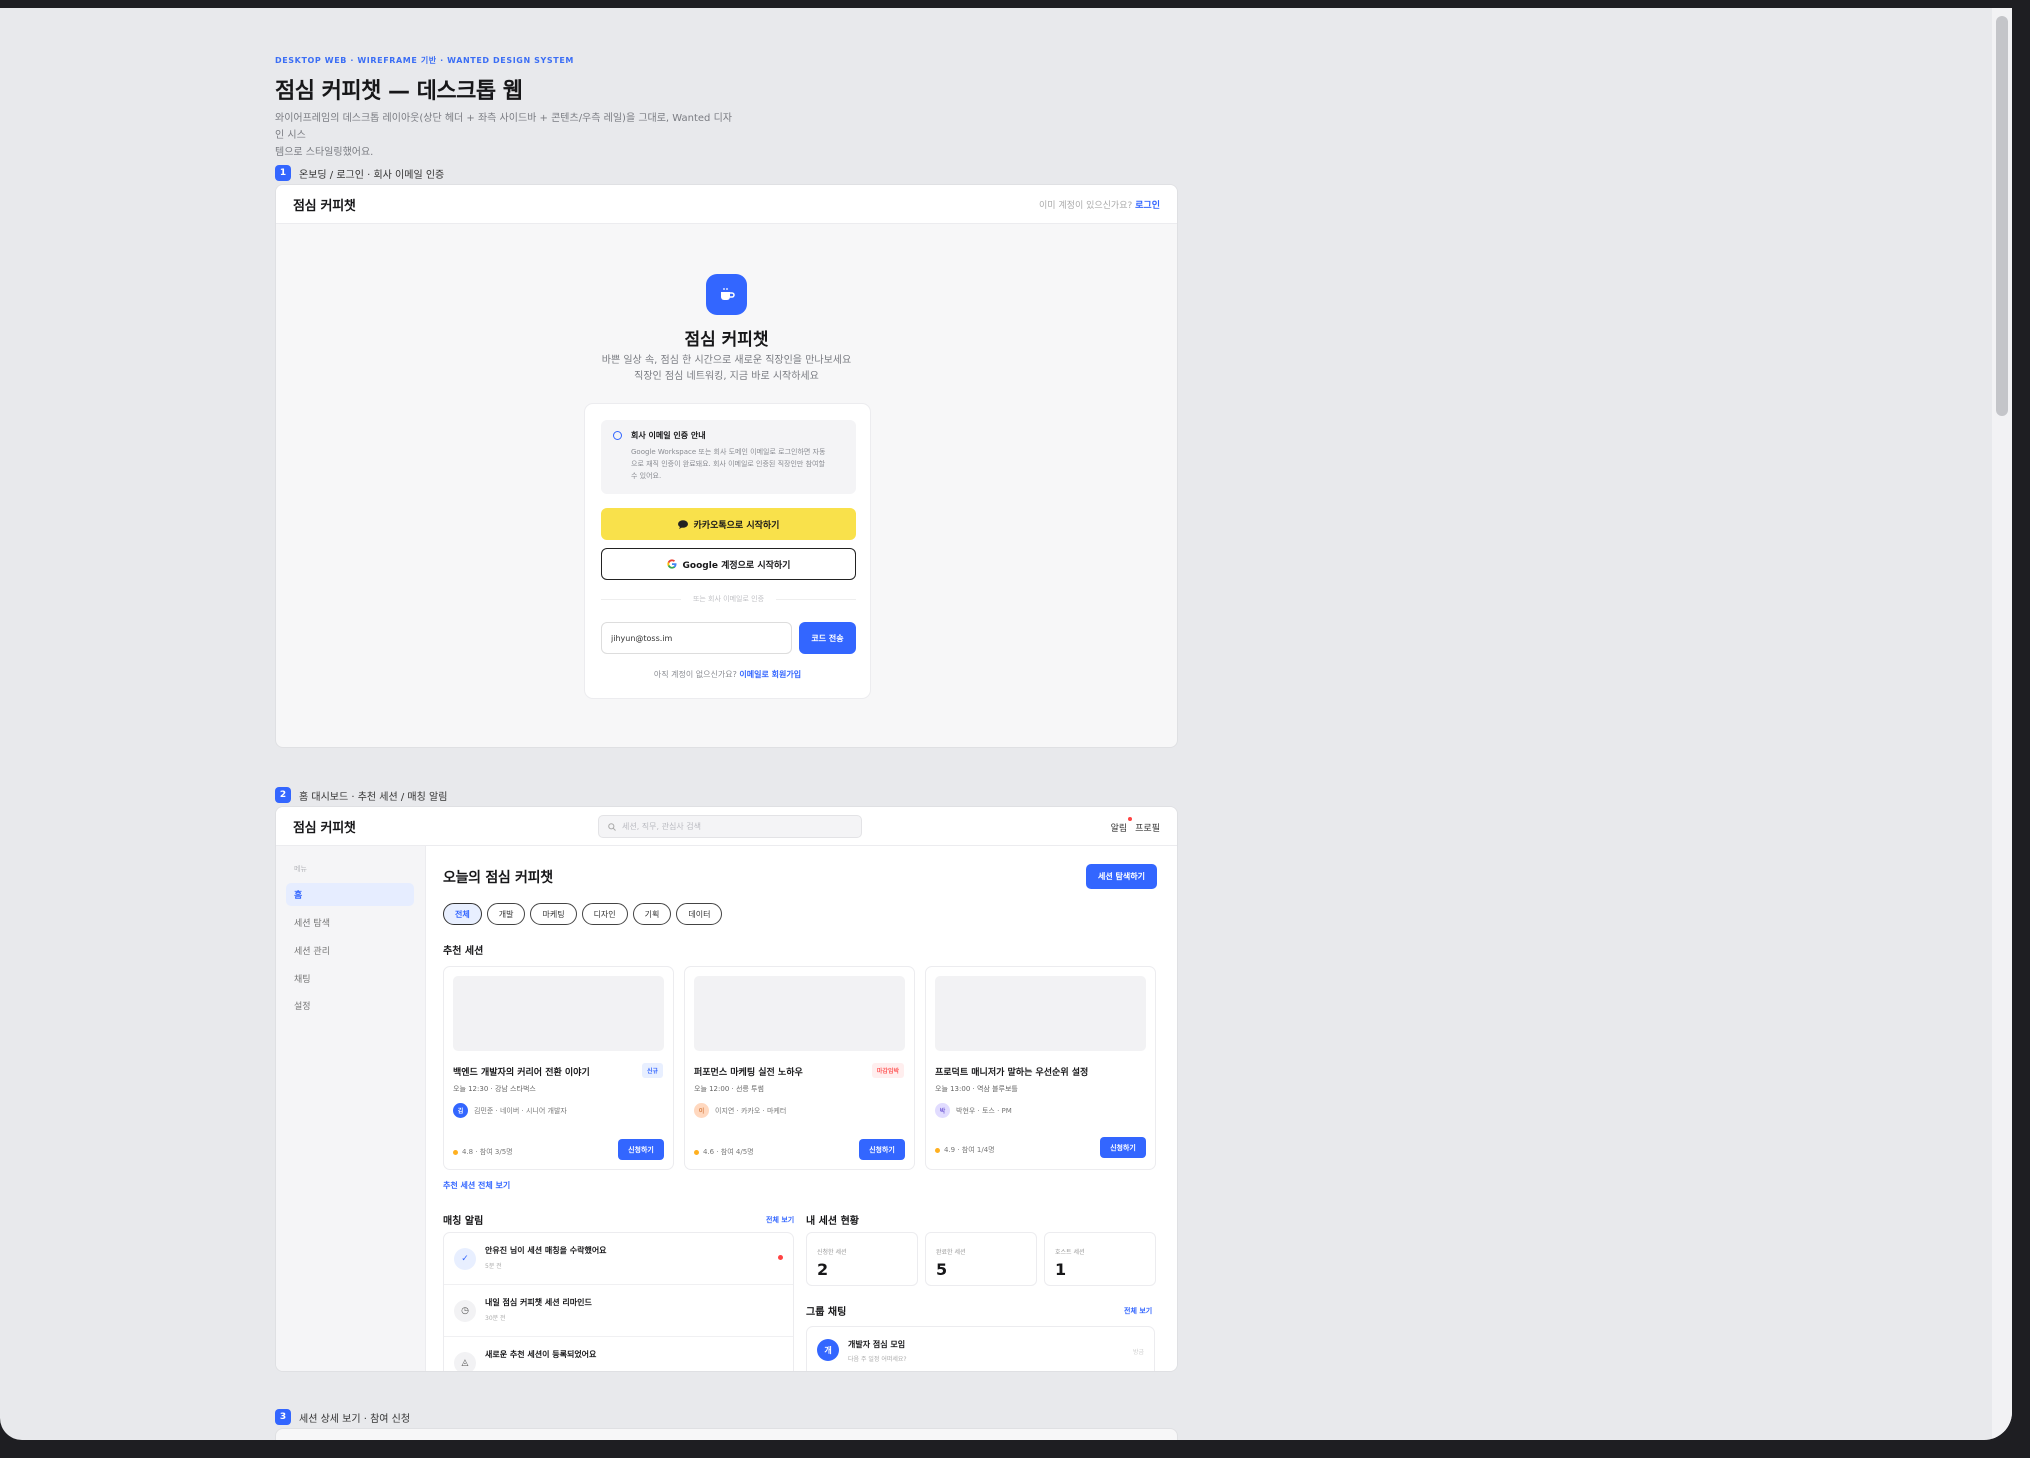 The image size is (2030, 1458). I want to click on notification-text: 새로운 추천 세션이 등록되었어요, so click(541, 1354).